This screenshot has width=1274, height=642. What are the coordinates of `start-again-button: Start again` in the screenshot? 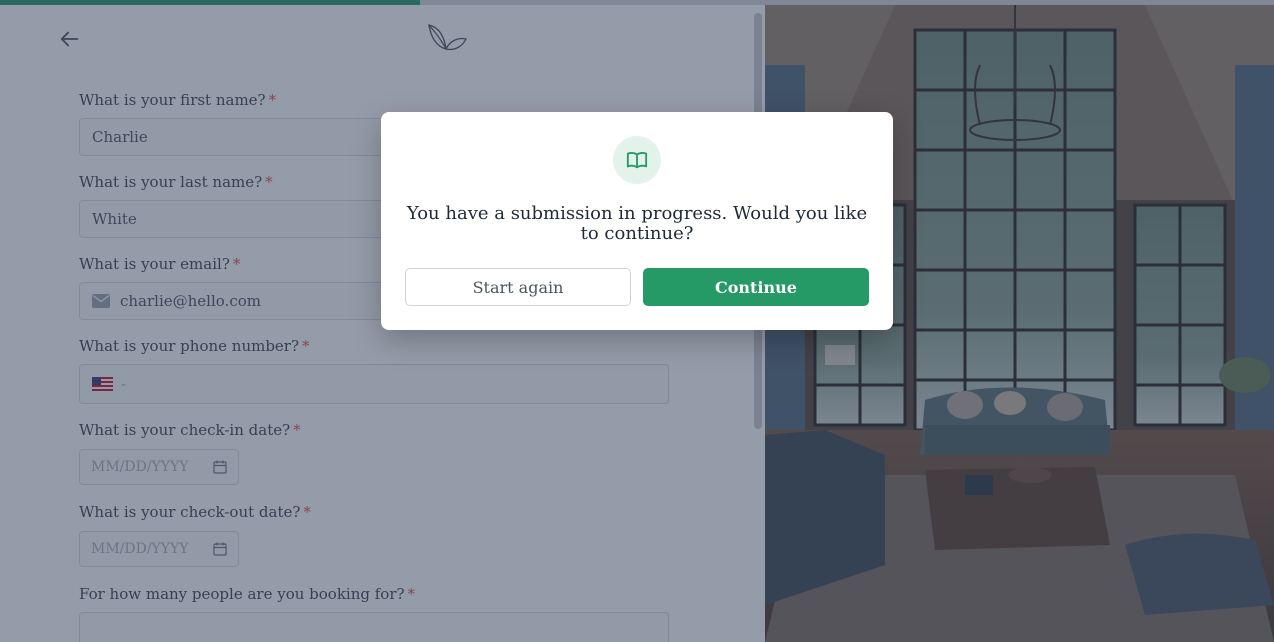 It's located at (518, 287).